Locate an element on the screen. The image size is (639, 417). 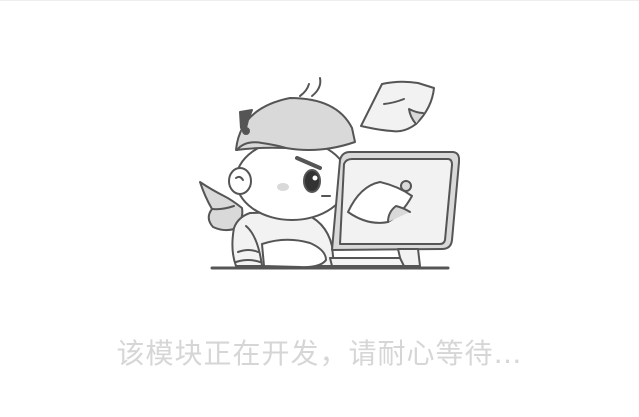
top-divider is located at coordinates (319, 0).